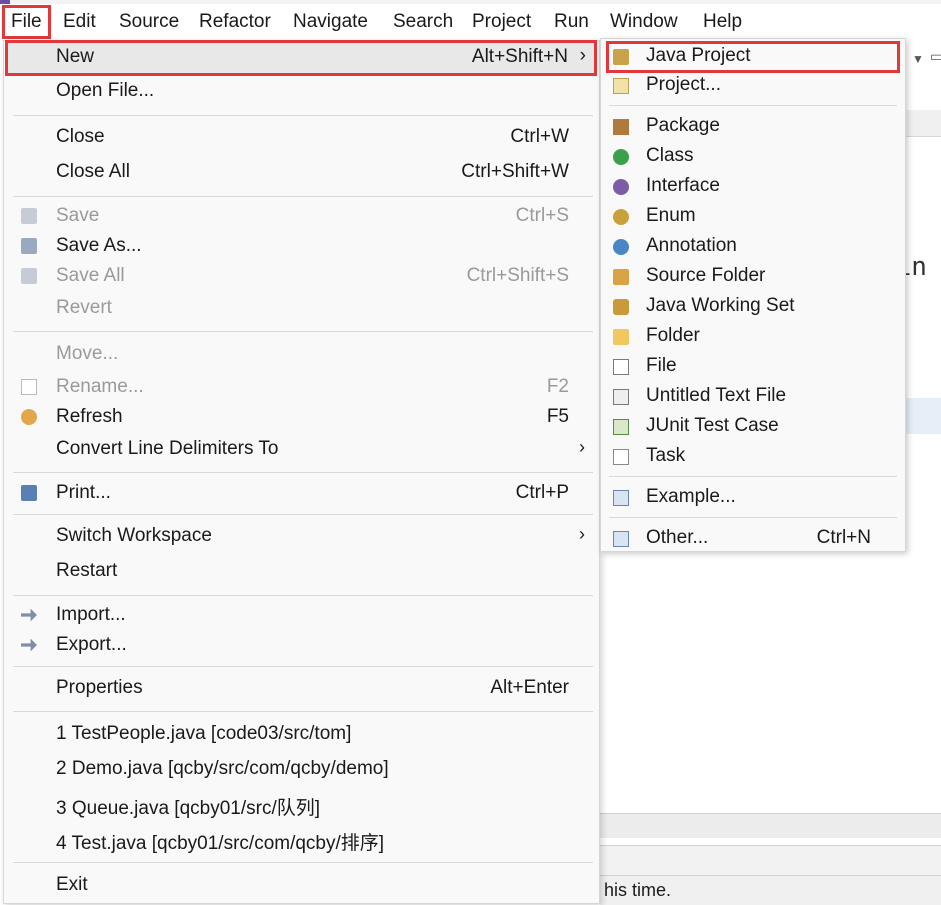  I want to click on menu-window: Window, so click(644, 22).